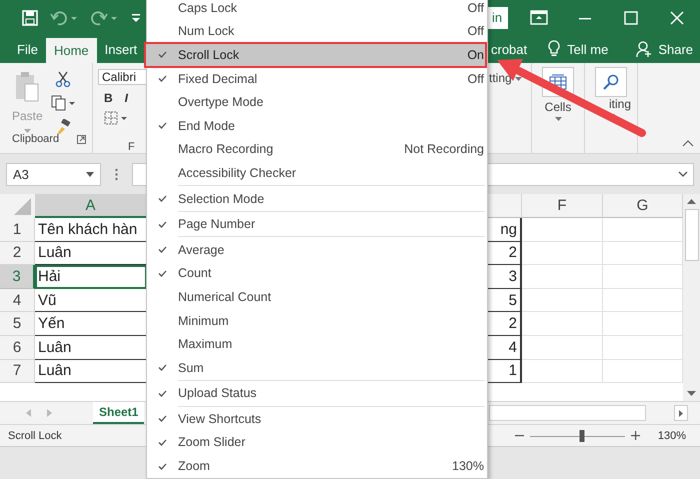 This screenshot has height=479, width=700. Describe the element at coordinates (317, 394) in the screenshot. I see `menu-item: Upload Status` at that location.